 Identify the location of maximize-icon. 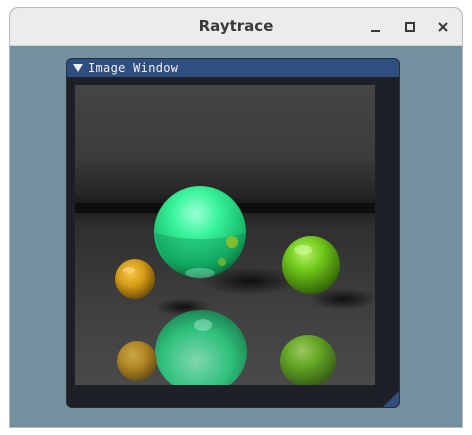
(410, 26).